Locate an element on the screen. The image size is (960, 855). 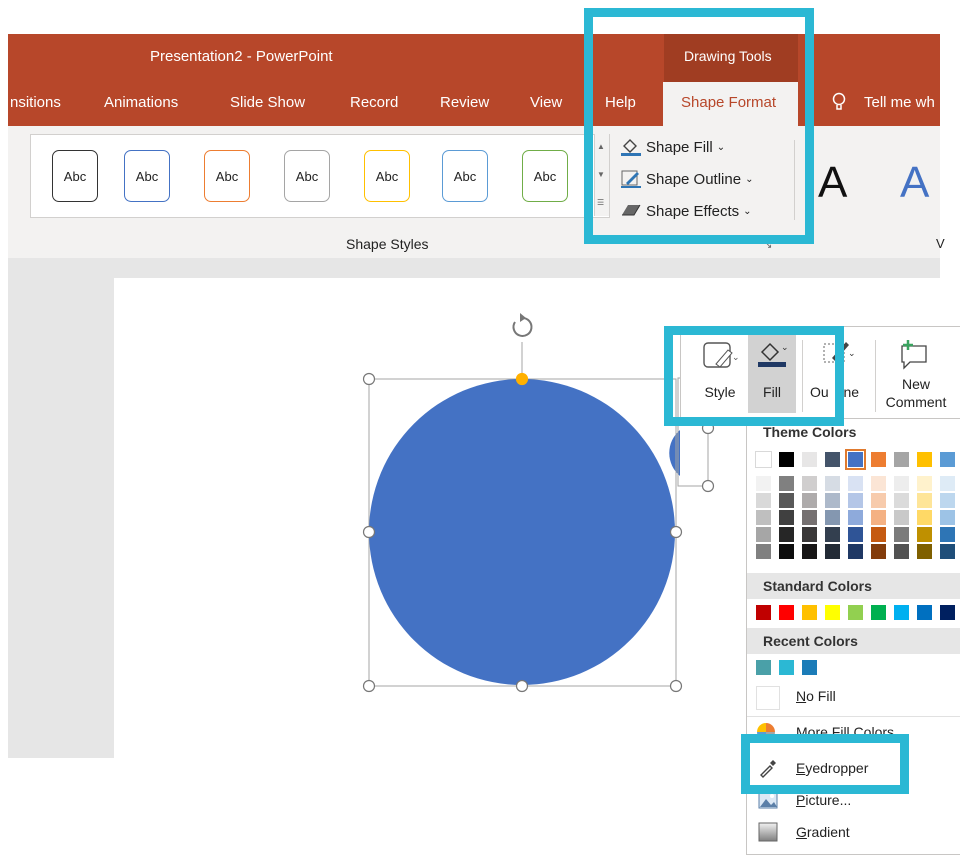
gradient-item: Gradient is located at coordinates (823, 832).